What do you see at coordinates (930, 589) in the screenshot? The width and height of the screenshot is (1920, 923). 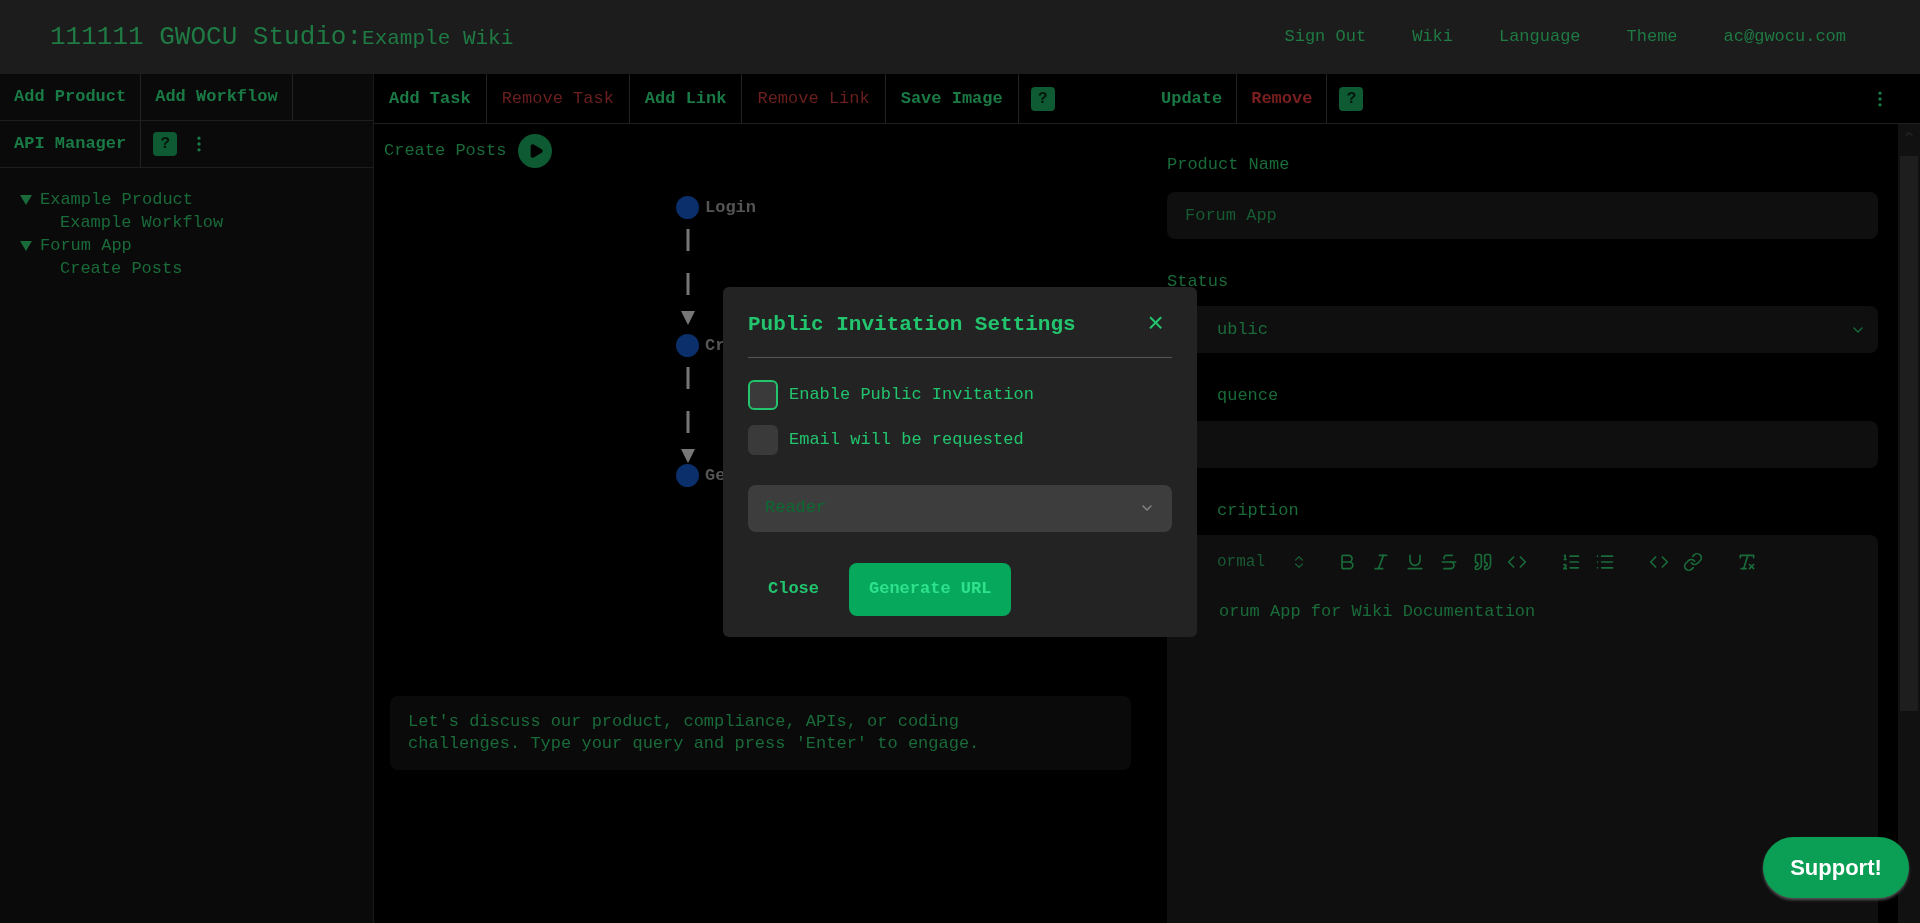 I see `generate-url-button: Generate URL` at bounding box center [930, 589].